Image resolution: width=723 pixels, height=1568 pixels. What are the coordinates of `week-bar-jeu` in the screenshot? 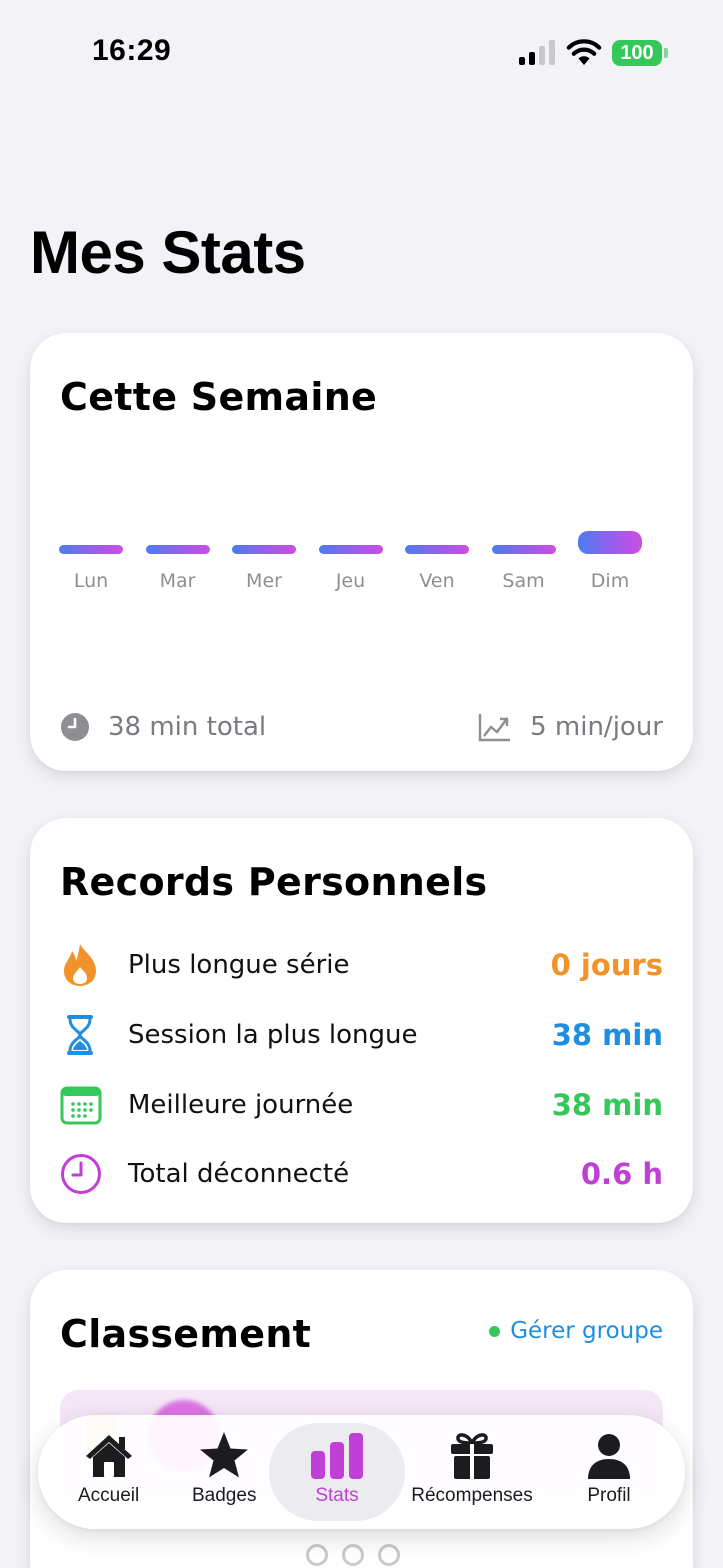 It's located at (350, 549).